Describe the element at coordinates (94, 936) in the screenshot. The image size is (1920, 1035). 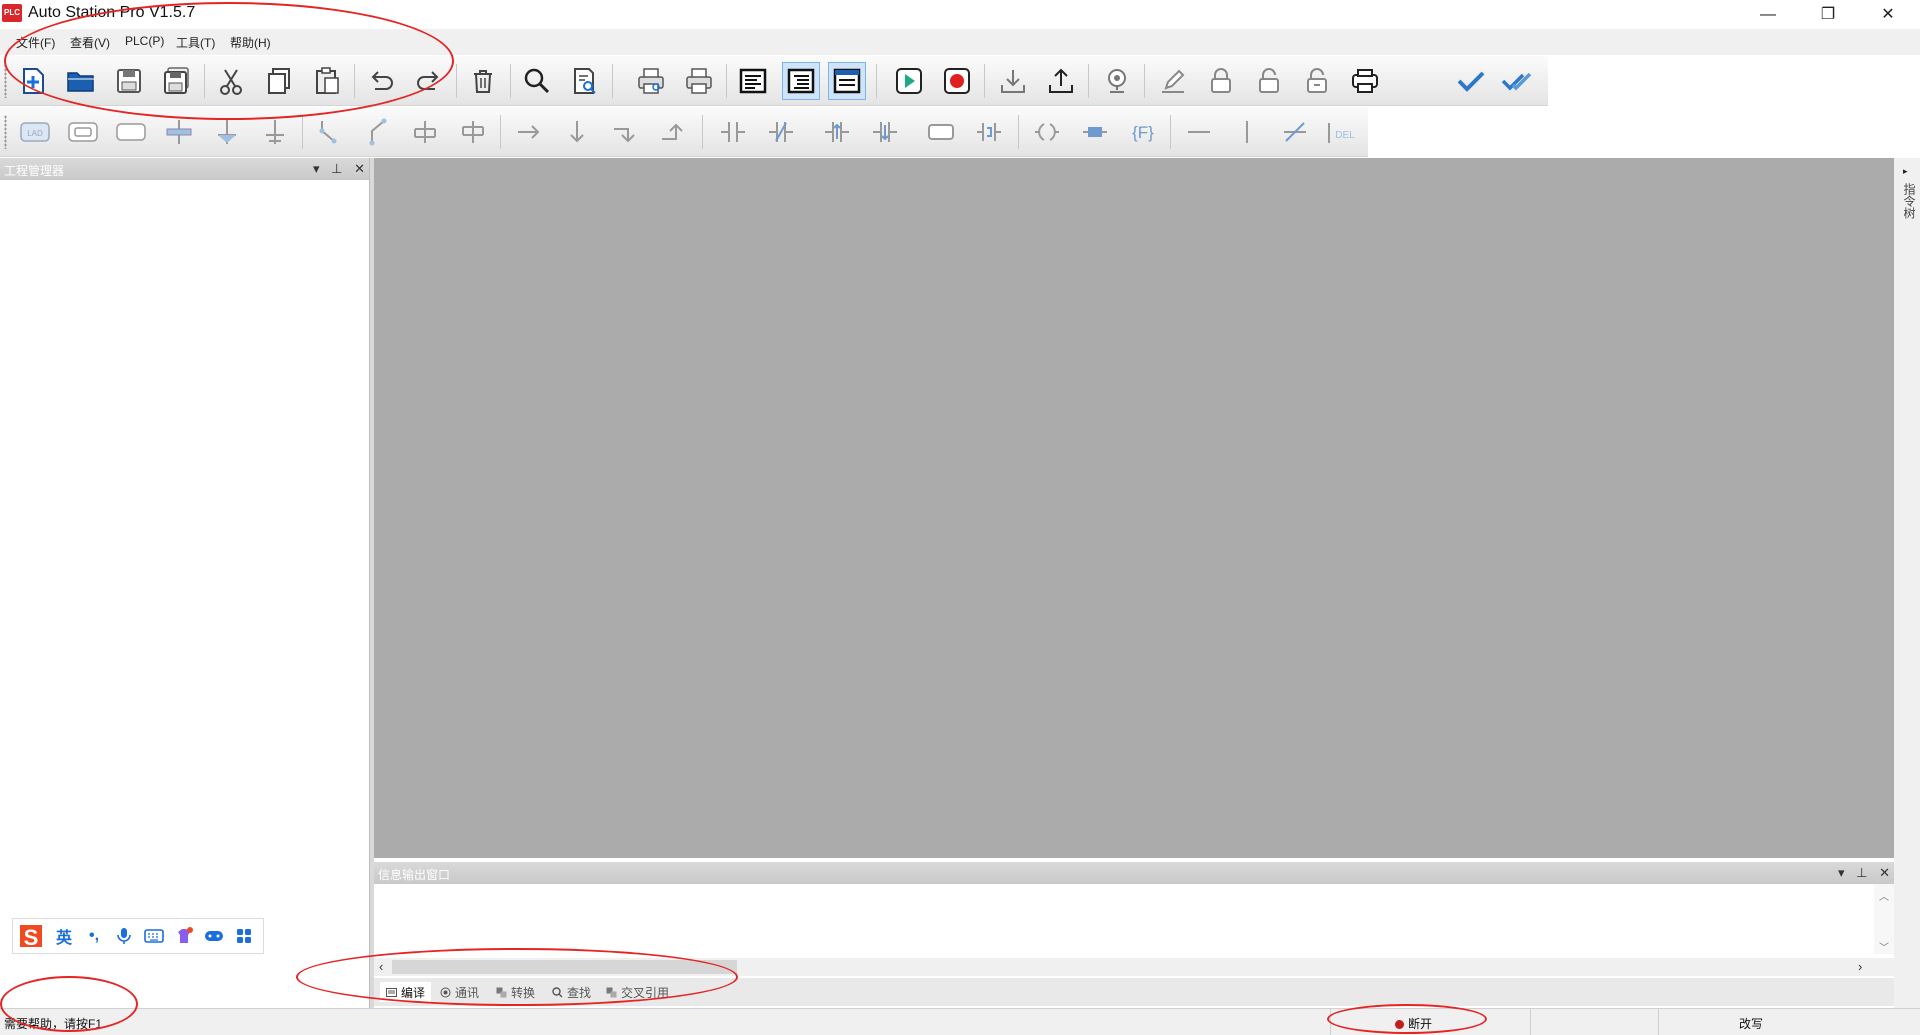
I see `ime-punctuation-toggle: •,` at that location.